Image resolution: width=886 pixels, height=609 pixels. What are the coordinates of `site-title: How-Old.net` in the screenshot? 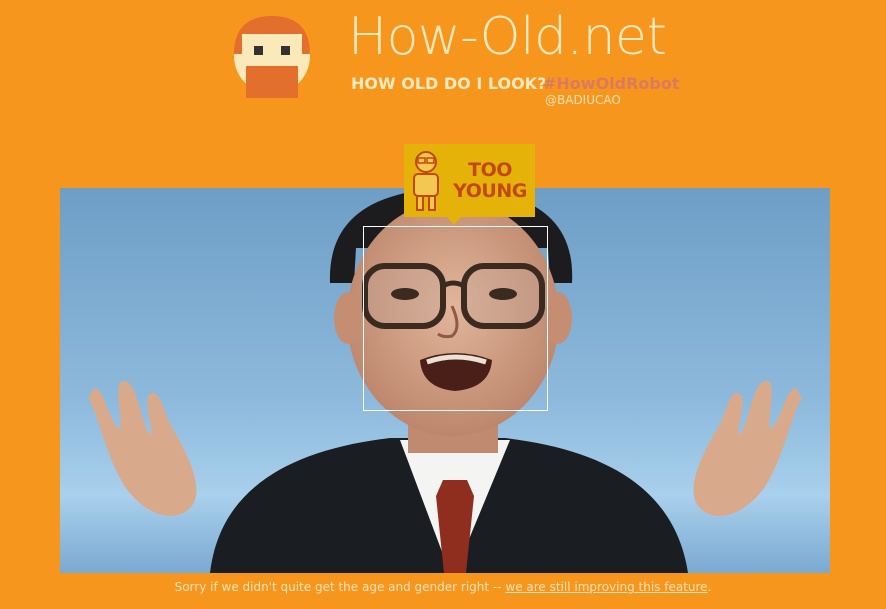 It's located at (507, 37).